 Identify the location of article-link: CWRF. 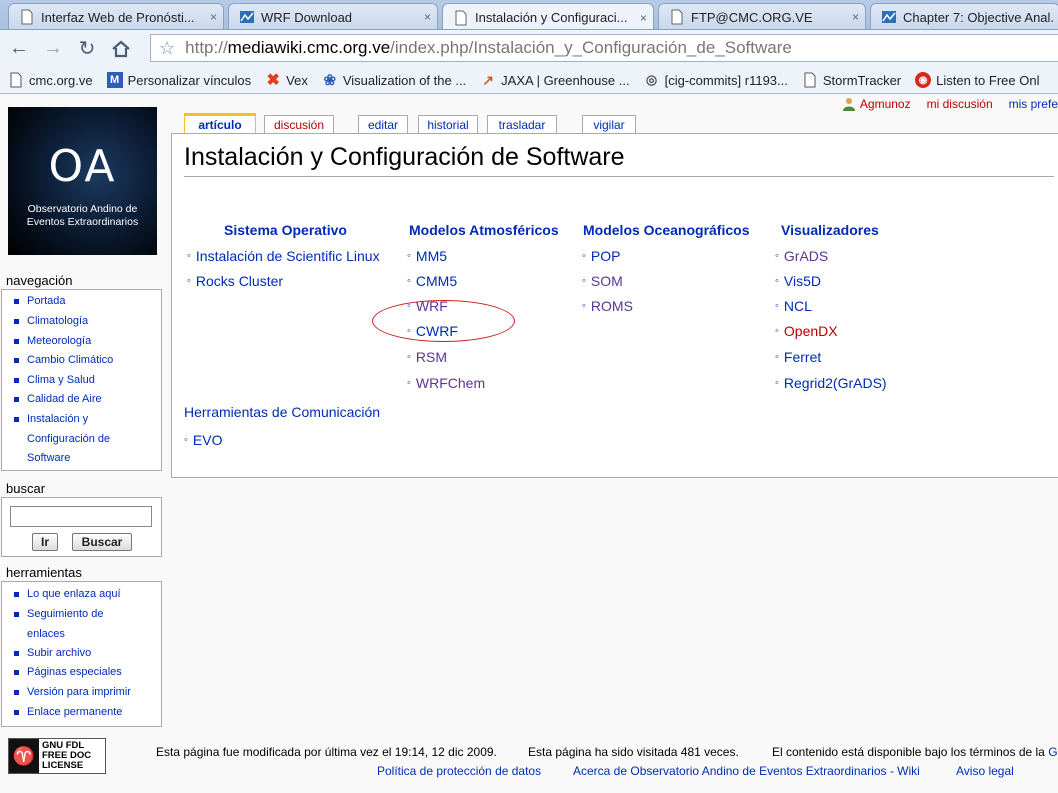
(437, 331).